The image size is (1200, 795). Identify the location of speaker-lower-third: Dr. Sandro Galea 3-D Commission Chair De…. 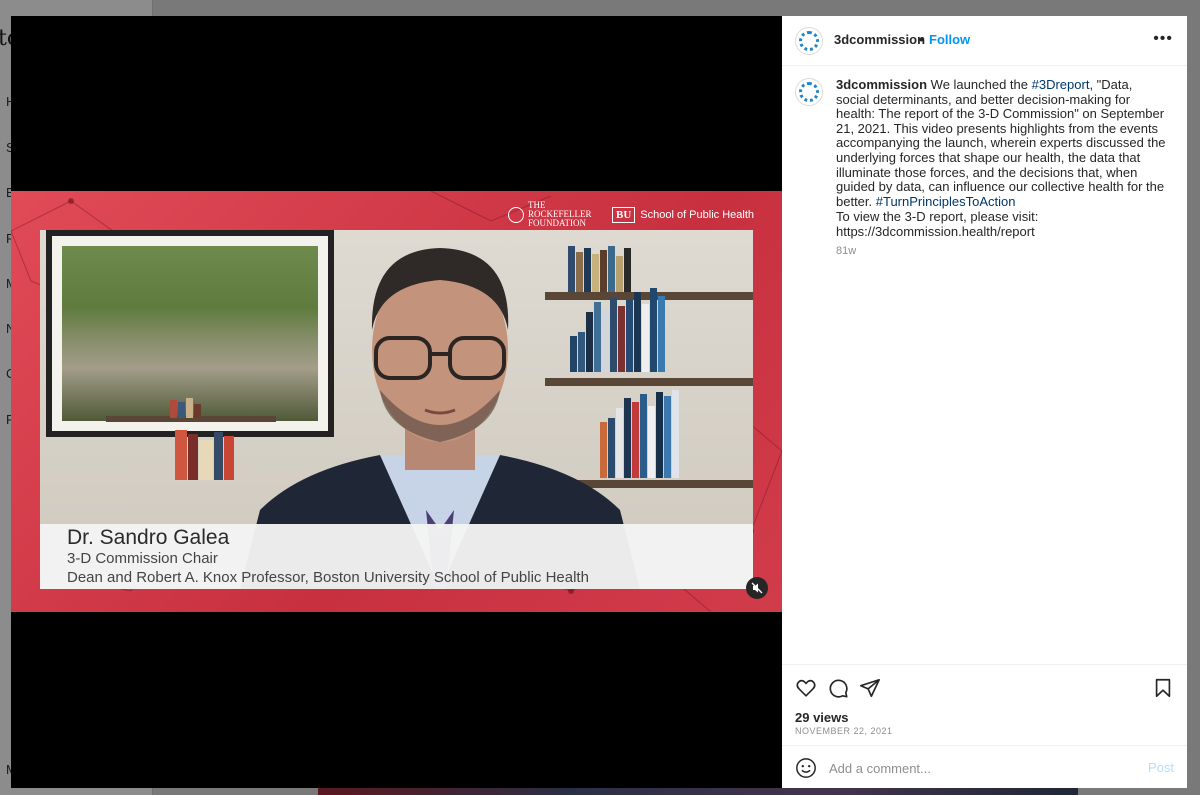
(396, 556).